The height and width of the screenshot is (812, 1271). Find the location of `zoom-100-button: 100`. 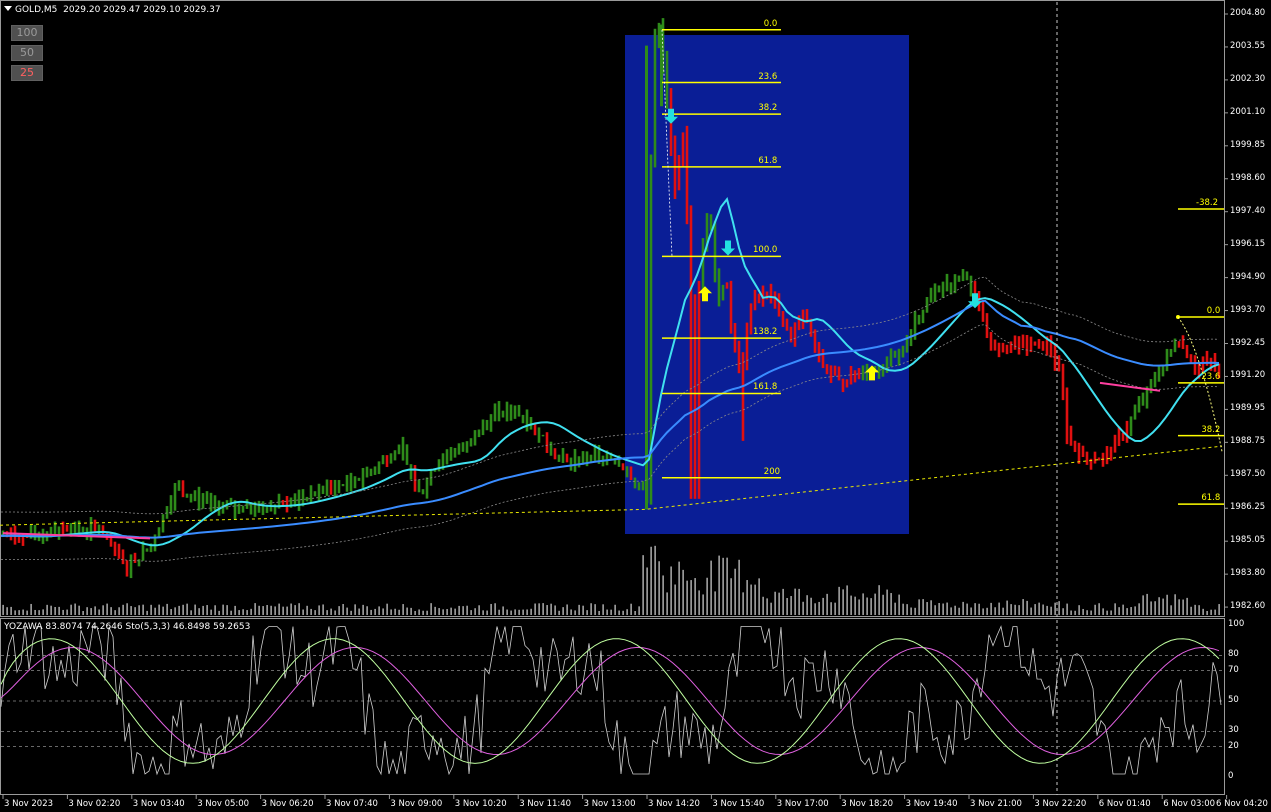

zoom-100-button: 100 is located at coordinates (27, 33).